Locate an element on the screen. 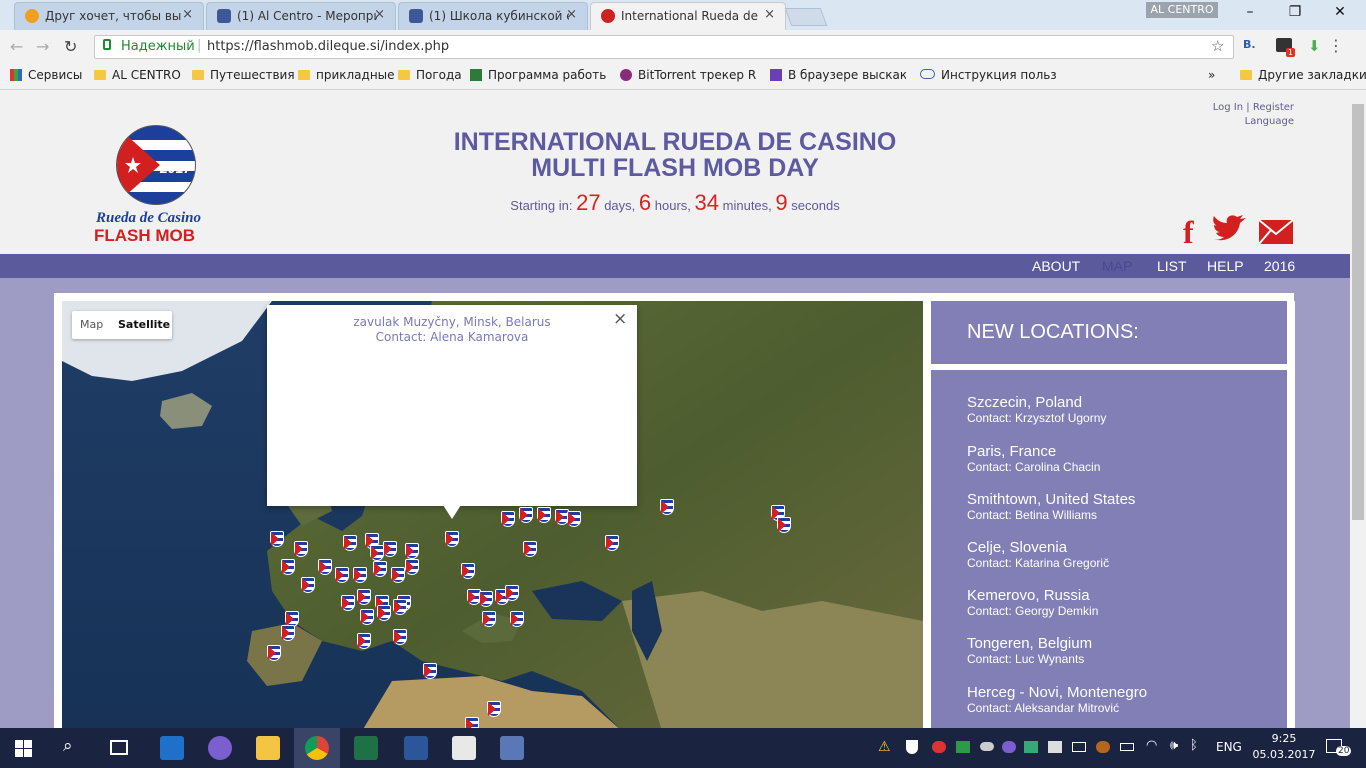 This screenshot has height=768, width=1366. chrome-icon is located at coordinates (317, 748).